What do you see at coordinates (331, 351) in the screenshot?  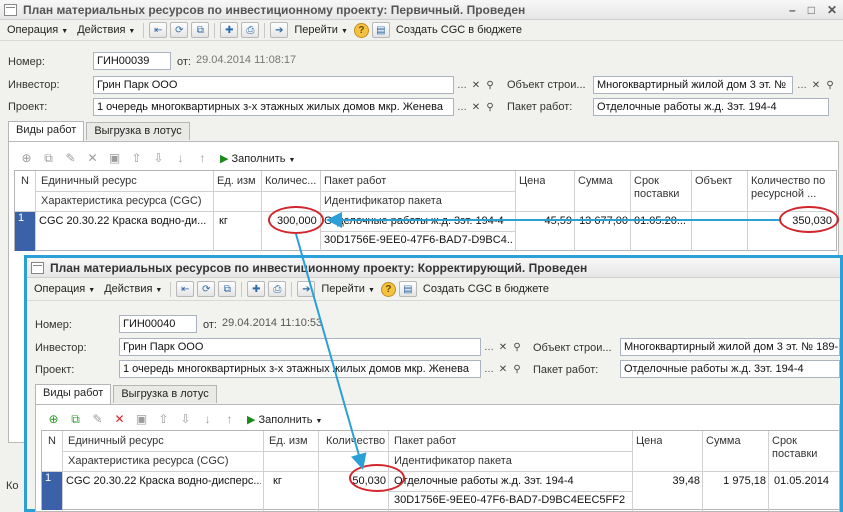 I see `arrow-qty-primary-to-correcting` at bounding box center [331, 351].